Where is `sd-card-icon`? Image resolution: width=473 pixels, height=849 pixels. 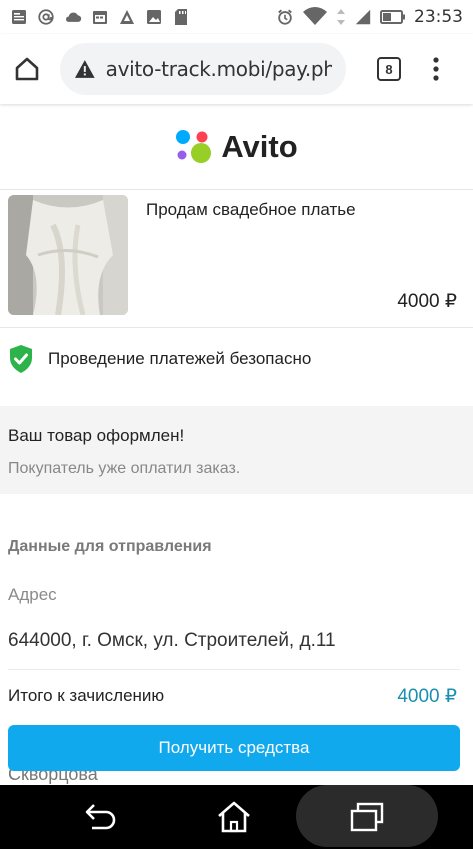 sd-card-icon is located at coordinates (181, 17).